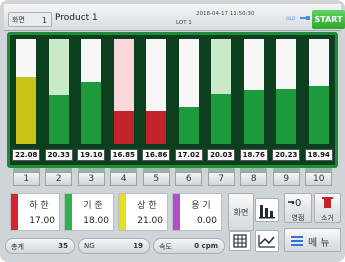  Describe the element at coordinates (18, 20) in the screenshot. I see `screen-selector-label: 화면` at that location.